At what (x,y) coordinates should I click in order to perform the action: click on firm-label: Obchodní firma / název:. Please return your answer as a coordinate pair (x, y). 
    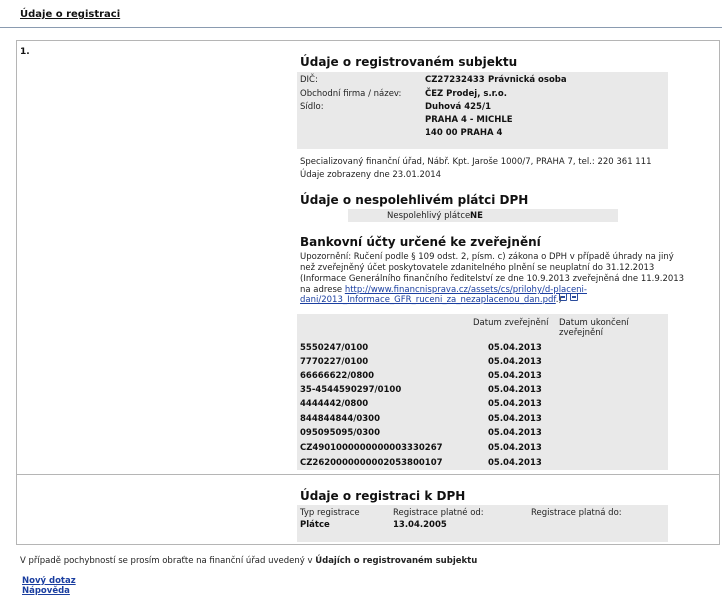
    Looking at the image, I should click on (351, 94).